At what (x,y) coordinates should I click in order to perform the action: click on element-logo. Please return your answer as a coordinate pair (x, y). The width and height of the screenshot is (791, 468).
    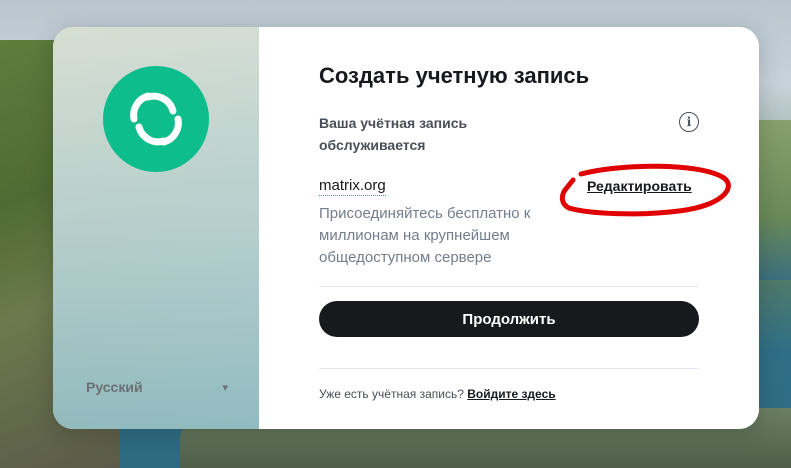
    Looking at the image, I should click on (156, 119).